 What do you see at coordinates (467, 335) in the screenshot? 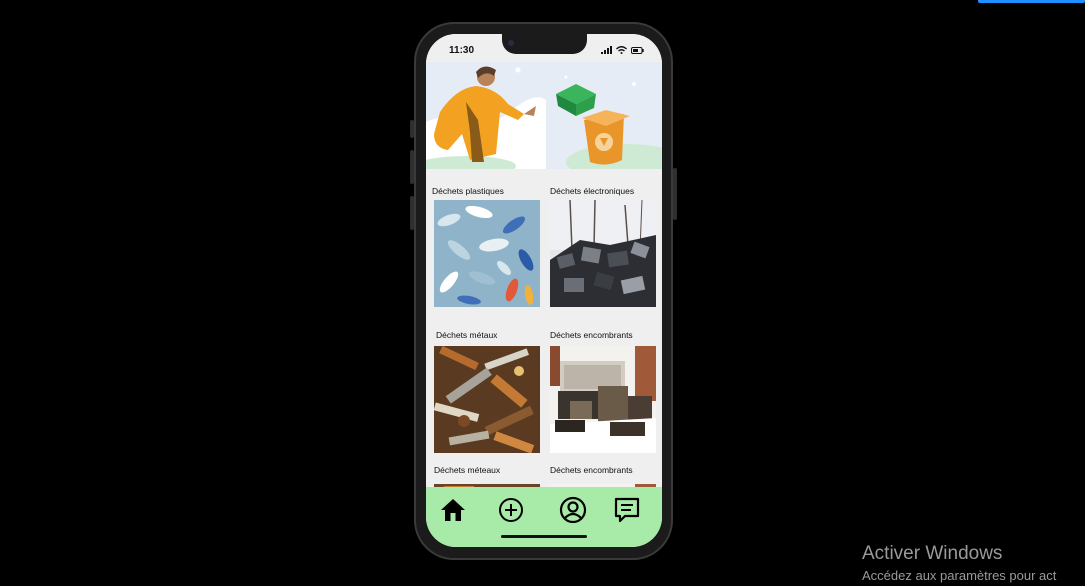
I see `category-label-metals: Déchets métaux` at bounding box center [467, 335].